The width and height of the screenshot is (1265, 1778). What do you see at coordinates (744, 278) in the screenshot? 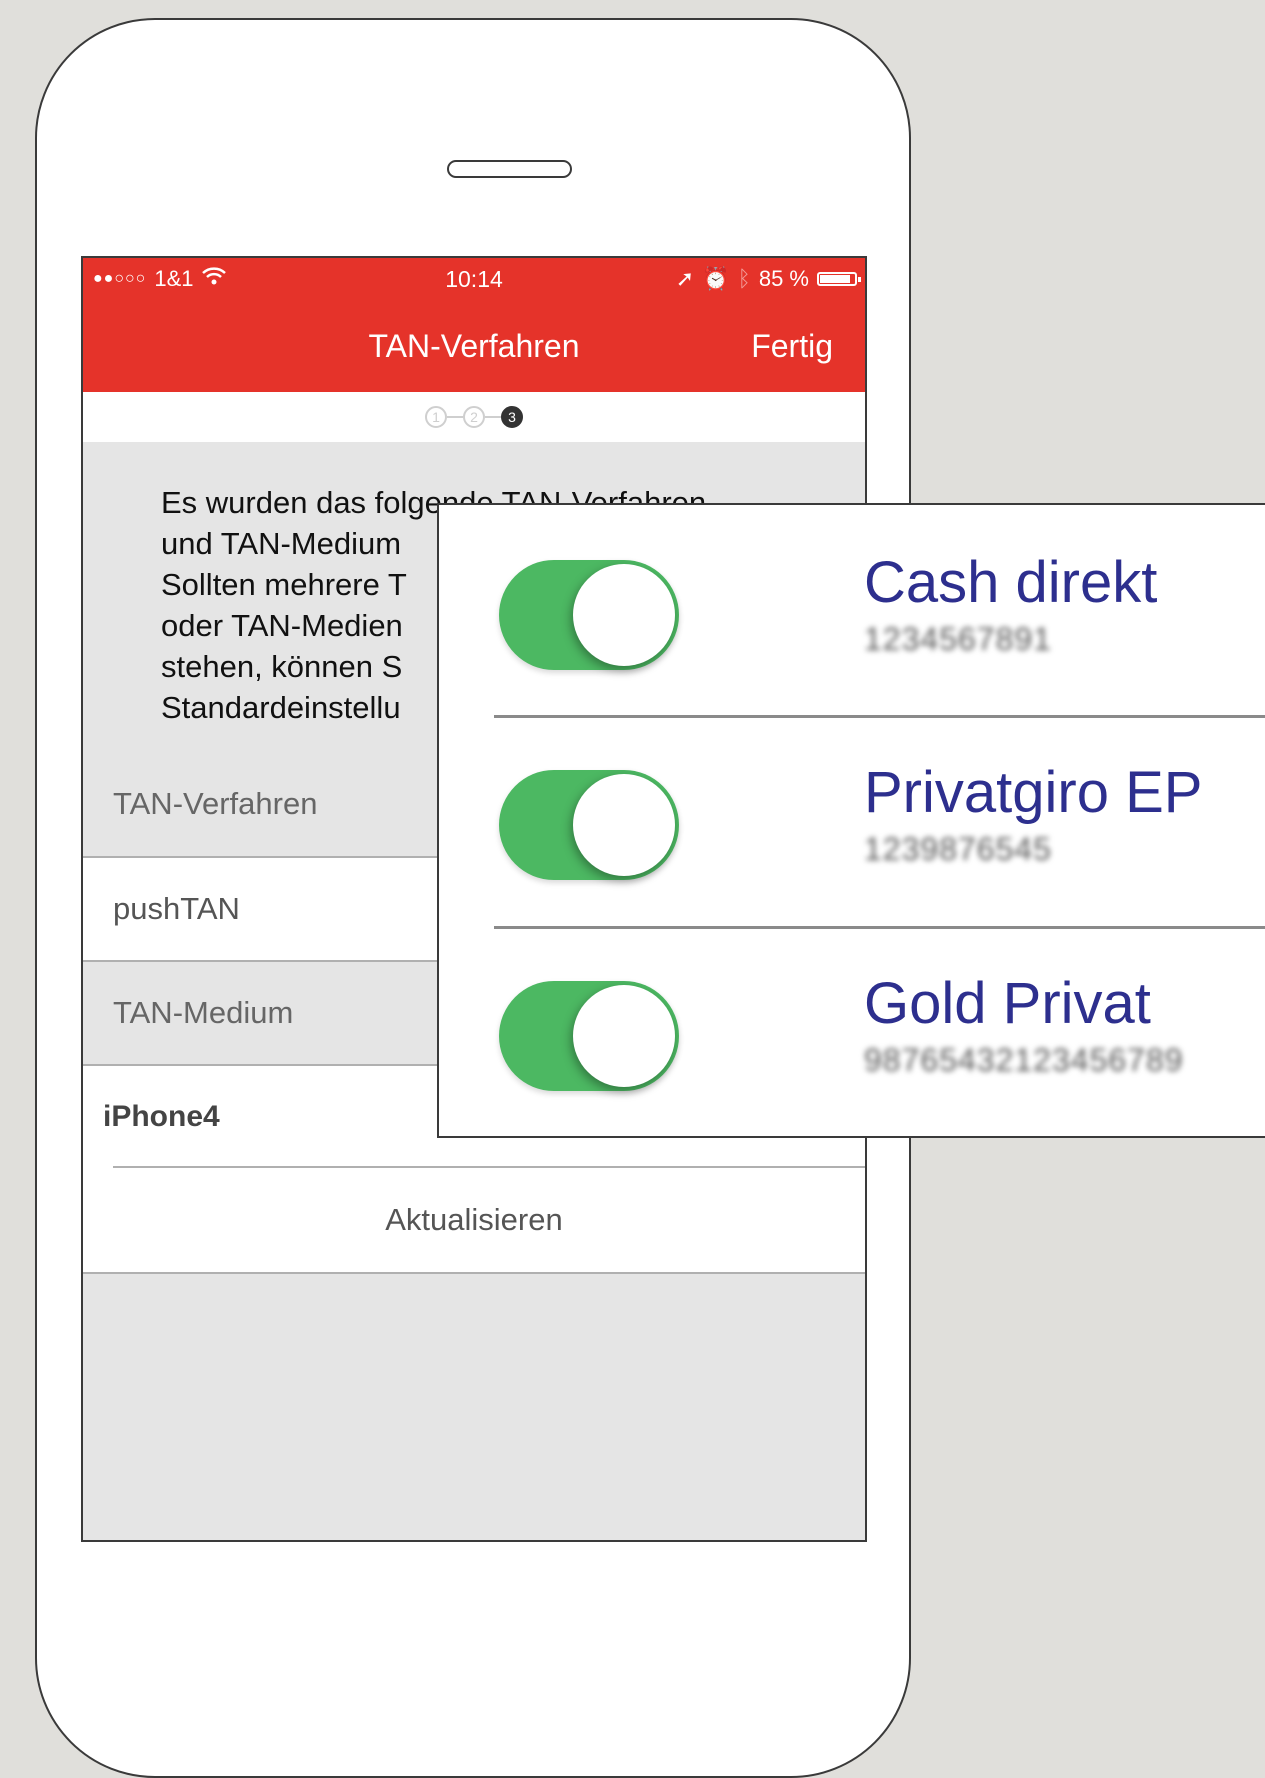
I see `bluetooth-icon: ᛒ` at bounding box center [744, 278].